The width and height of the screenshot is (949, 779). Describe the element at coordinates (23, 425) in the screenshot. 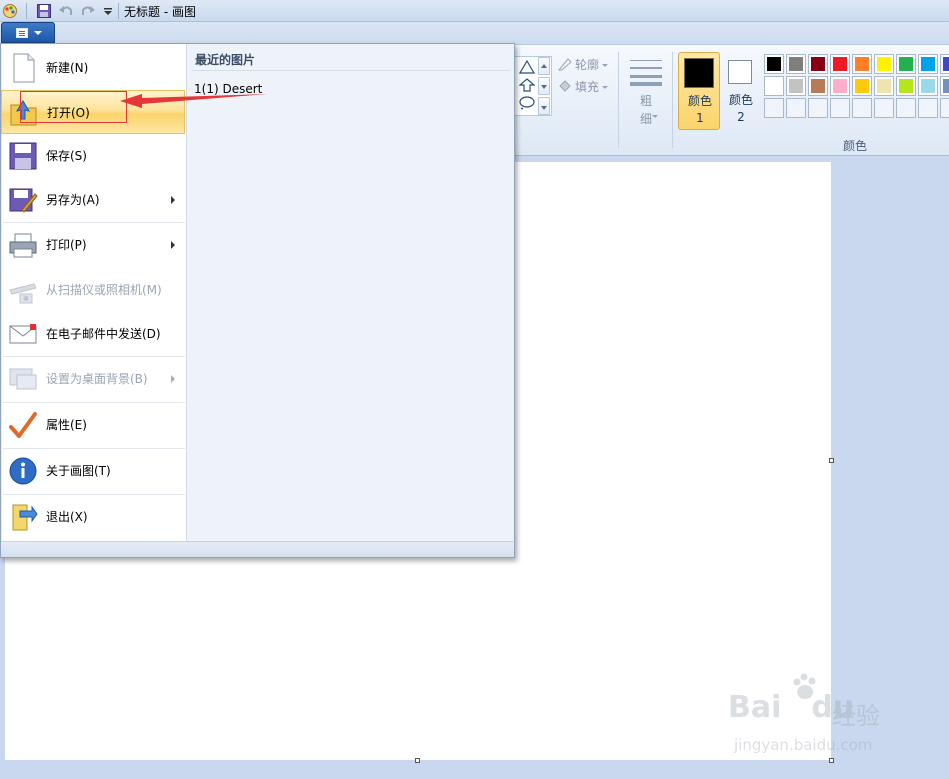

I see `properties-check-icon` at that location.